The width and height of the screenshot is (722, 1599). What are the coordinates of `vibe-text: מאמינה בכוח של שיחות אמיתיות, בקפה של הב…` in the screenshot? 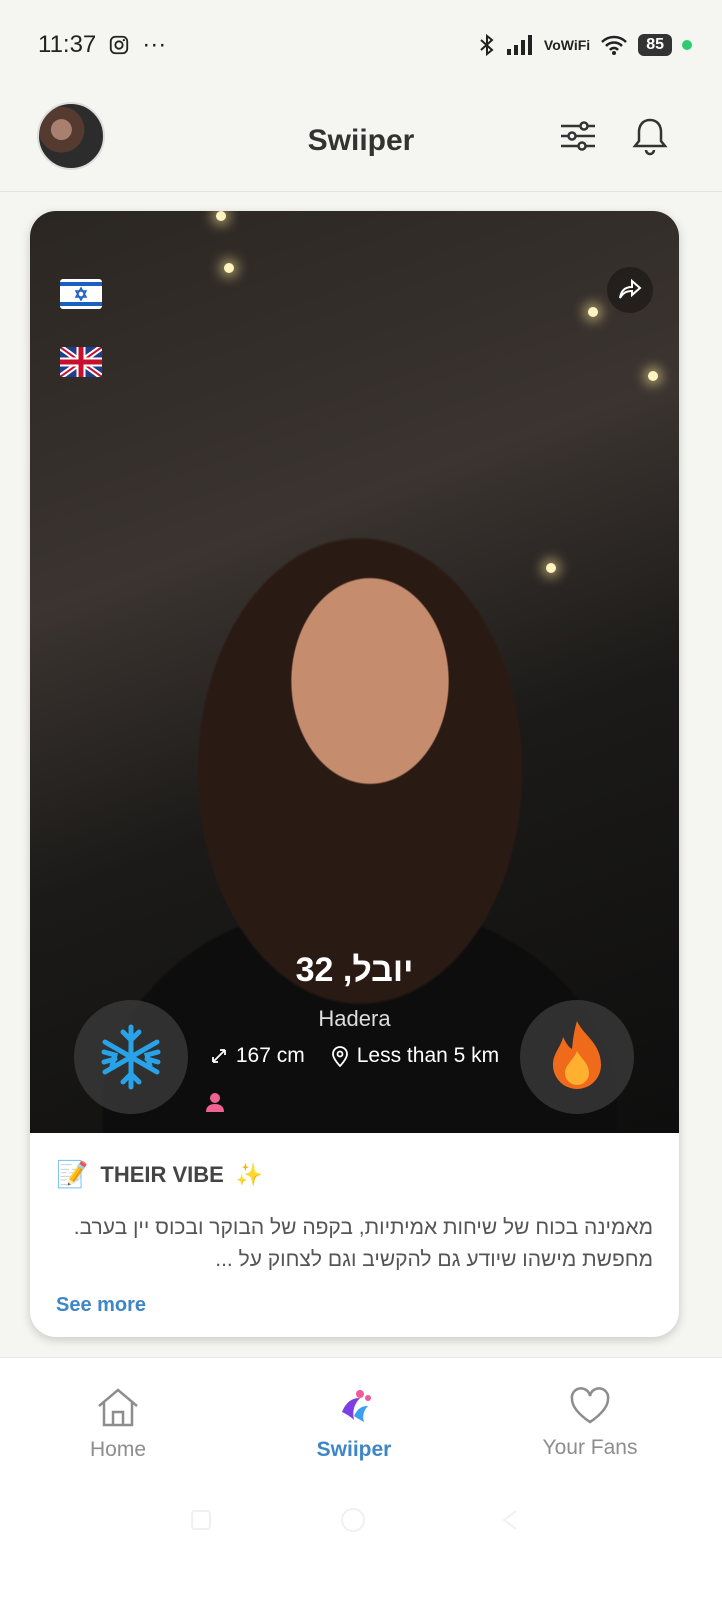 It's located at (363, 1243).